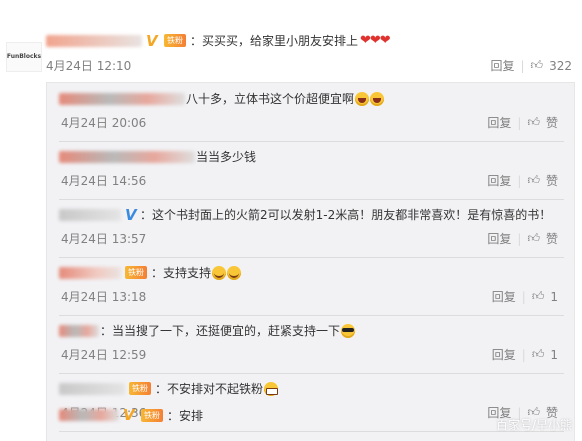  I want to click on reply-text: ：当当搜了一下，还挺便宜的，赶紧支持一下, so click(220, 331).